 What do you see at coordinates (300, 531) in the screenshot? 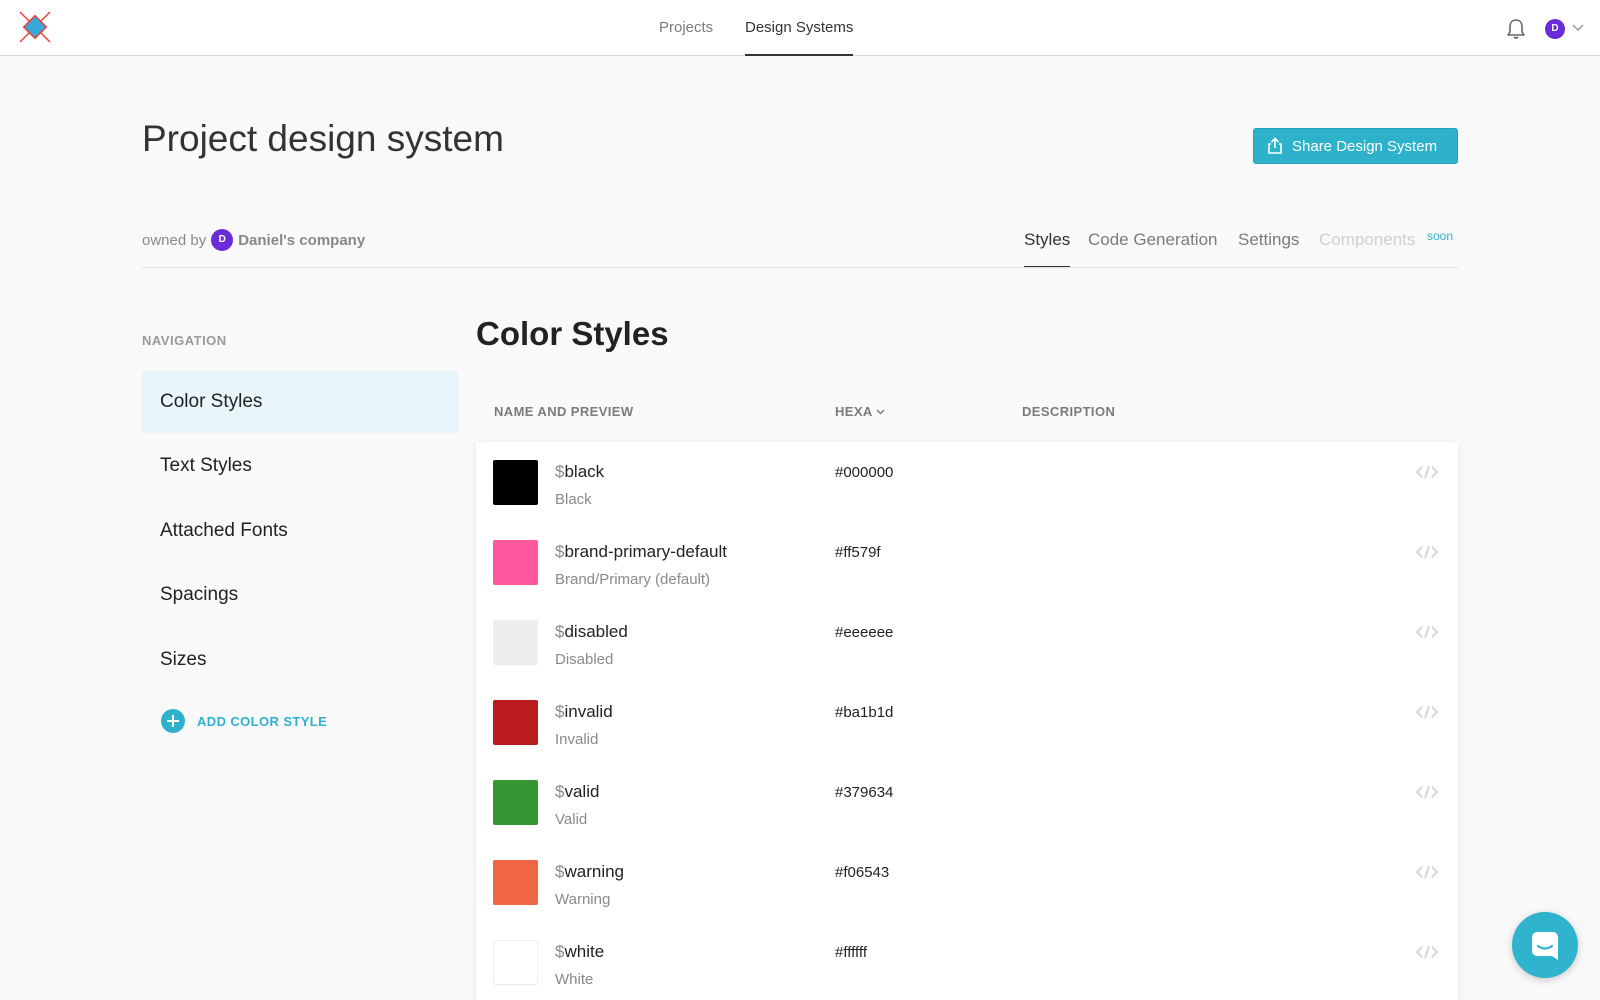
I see `sidebar-item-attached-fonts: Attached Fonts` at bounding box center [300, 531].